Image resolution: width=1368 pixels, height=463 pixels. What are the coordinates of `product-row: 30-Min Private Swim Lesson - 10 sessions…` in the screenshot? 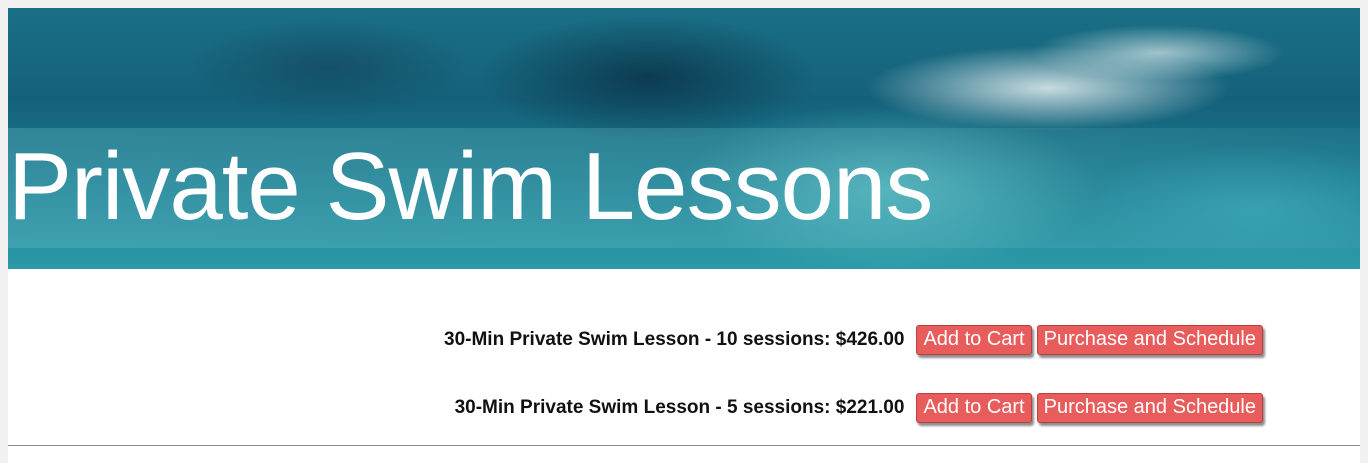 It's located at (856, 340).